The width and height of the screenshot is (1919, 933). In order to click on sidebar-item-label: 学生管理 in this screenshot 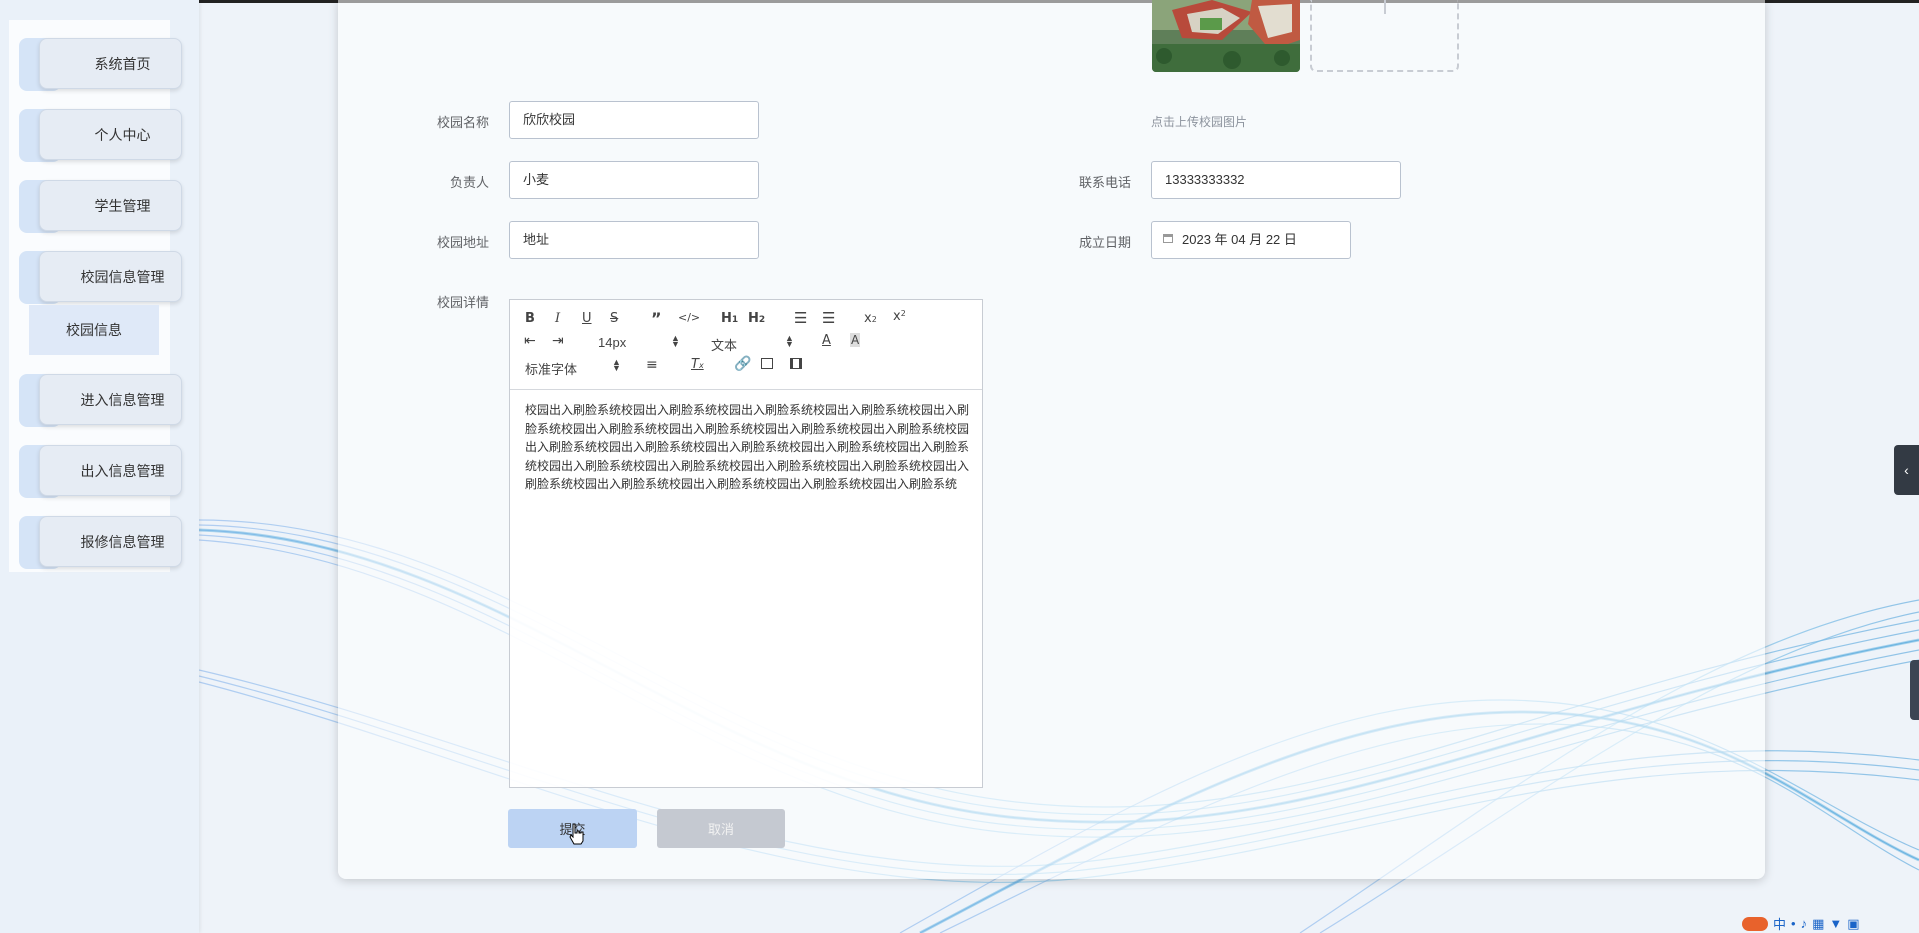, I will do `click(110, 205)`.